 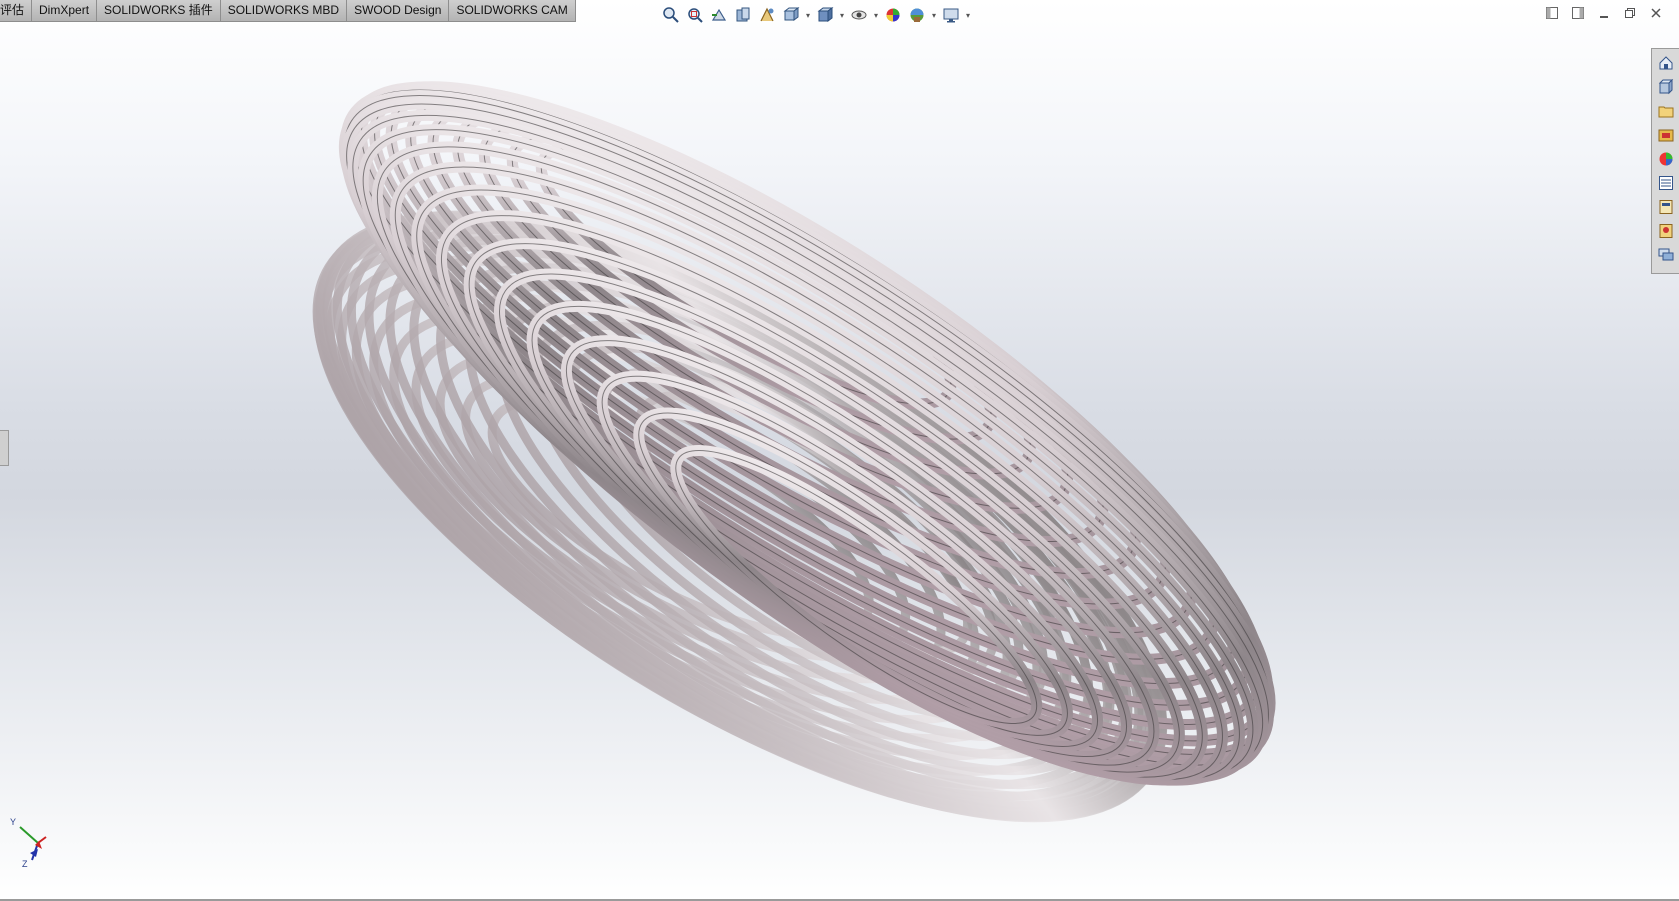 What do you see at coordinates (825, 15) in the screenshot?
I see `display-style-icon` at bounding box center [825, 15].